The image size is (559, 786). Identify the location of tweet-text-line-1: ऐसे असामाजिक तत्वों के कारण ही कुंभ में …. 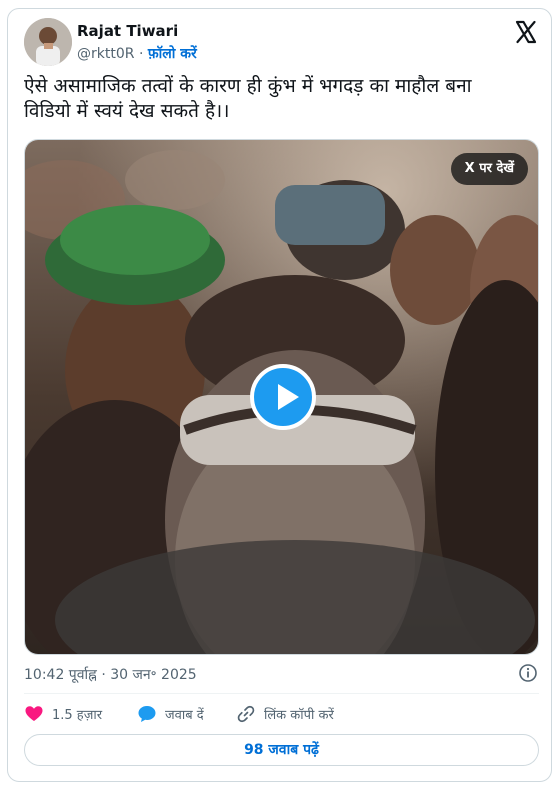
(248, 86).